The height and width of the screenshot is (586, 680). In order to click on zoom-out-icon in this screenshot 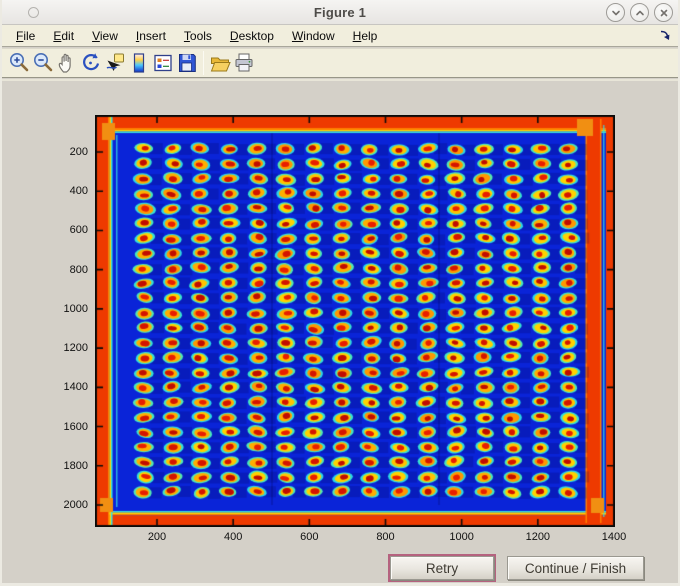, I will do `click(43, 62)`.